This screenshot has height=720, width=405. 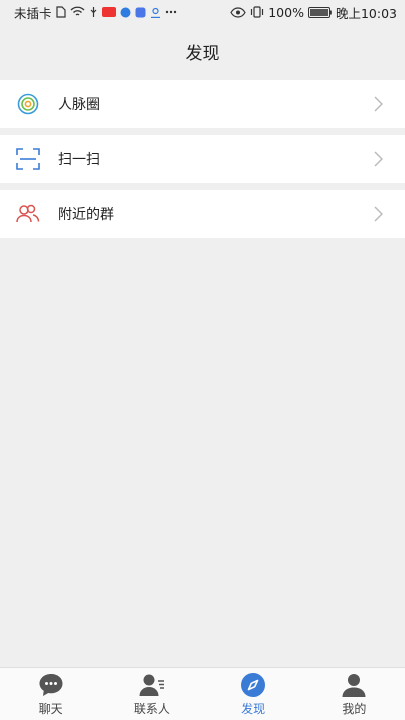 What do you see at coordinates (50, 708) in the screenshot?
I see `tab-label: 聊天` at bounding box center [50, 708].